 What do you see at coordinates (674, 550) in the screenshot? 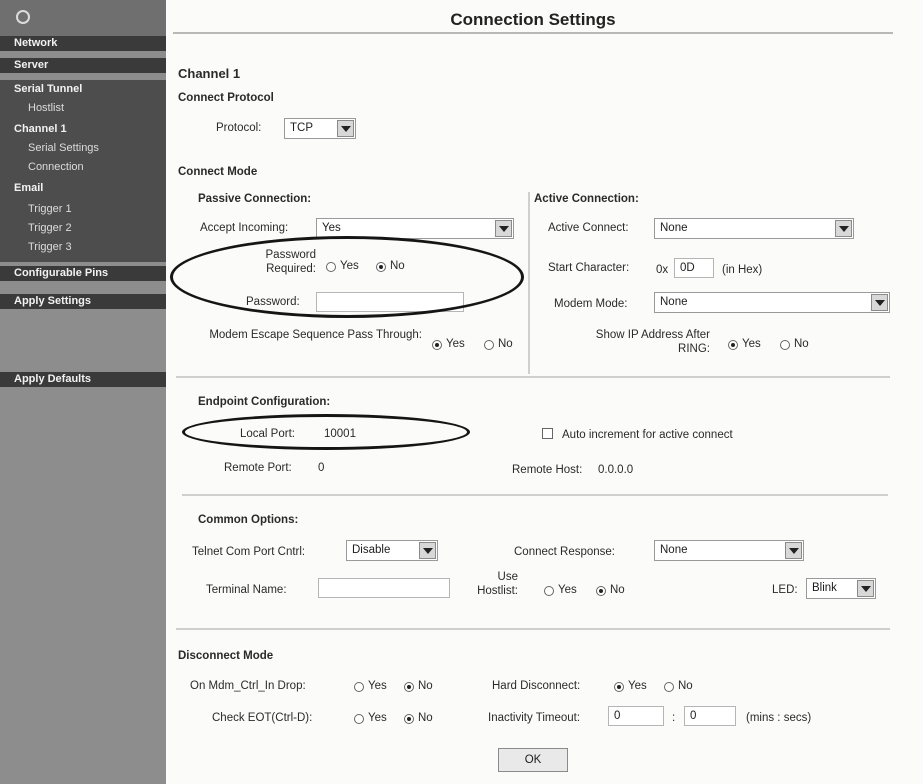
I see `connect-response-value: None` at bounding box center [674, 550].